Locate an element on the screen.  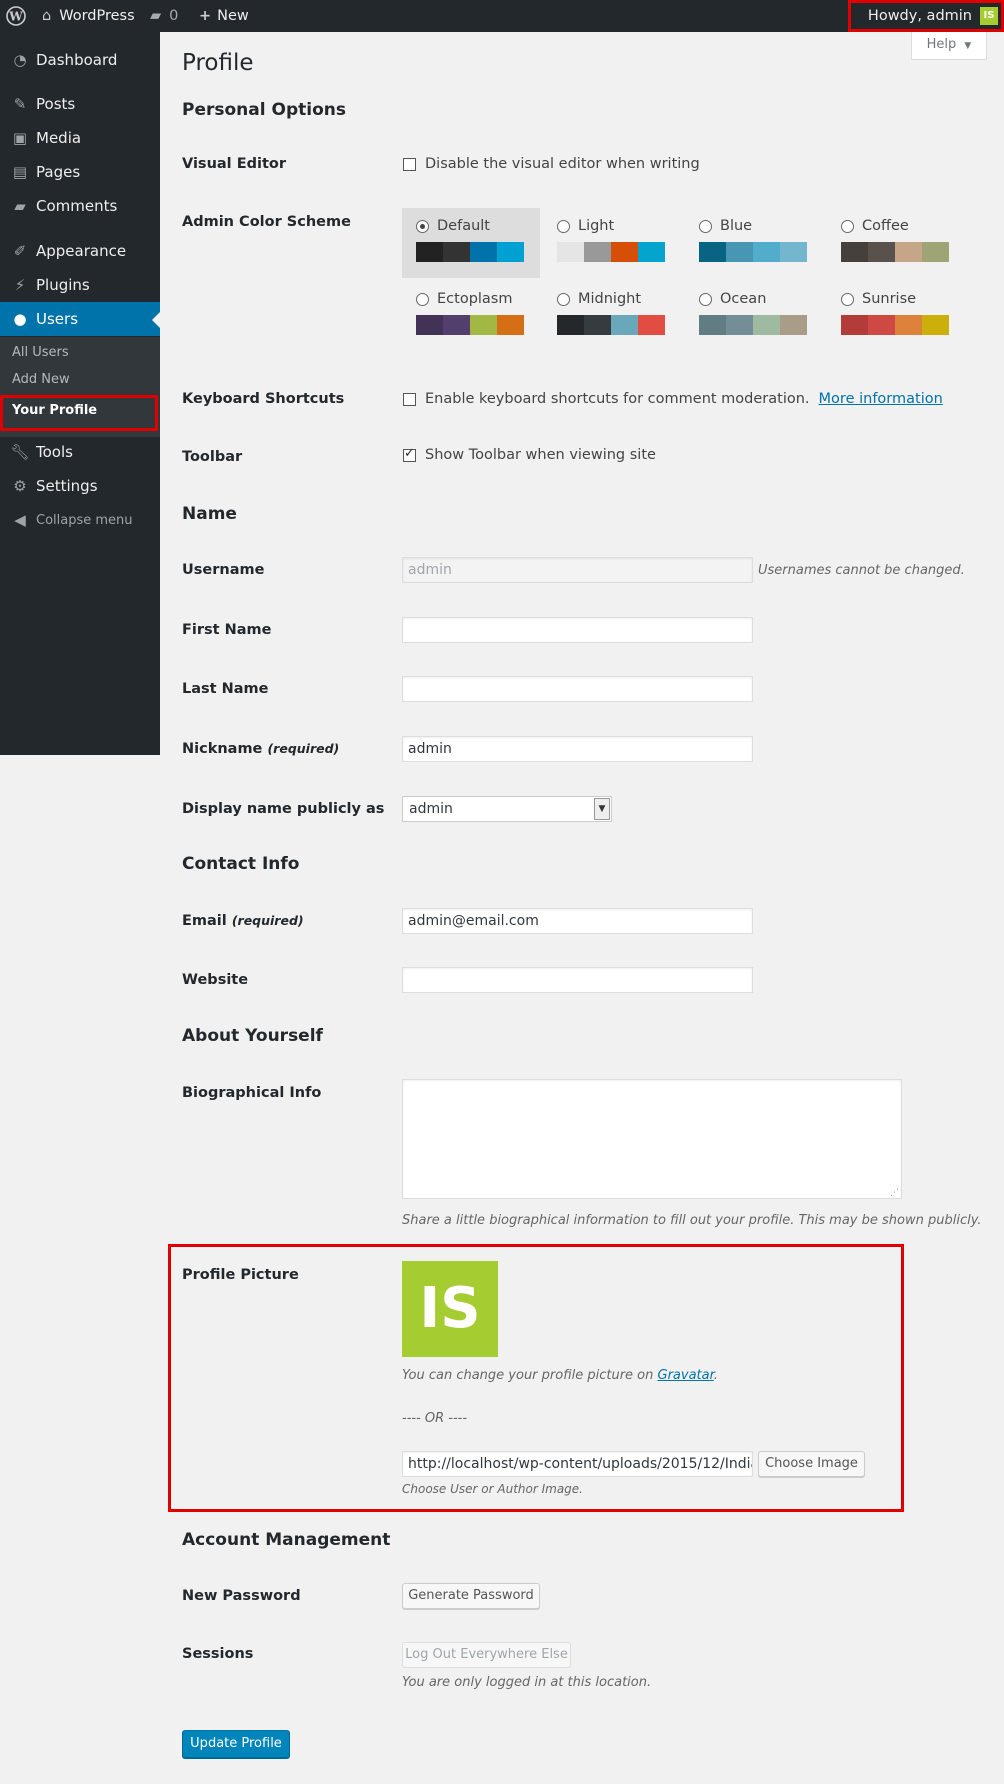
toolbar-checkbox is located at coordinates (409, 454).